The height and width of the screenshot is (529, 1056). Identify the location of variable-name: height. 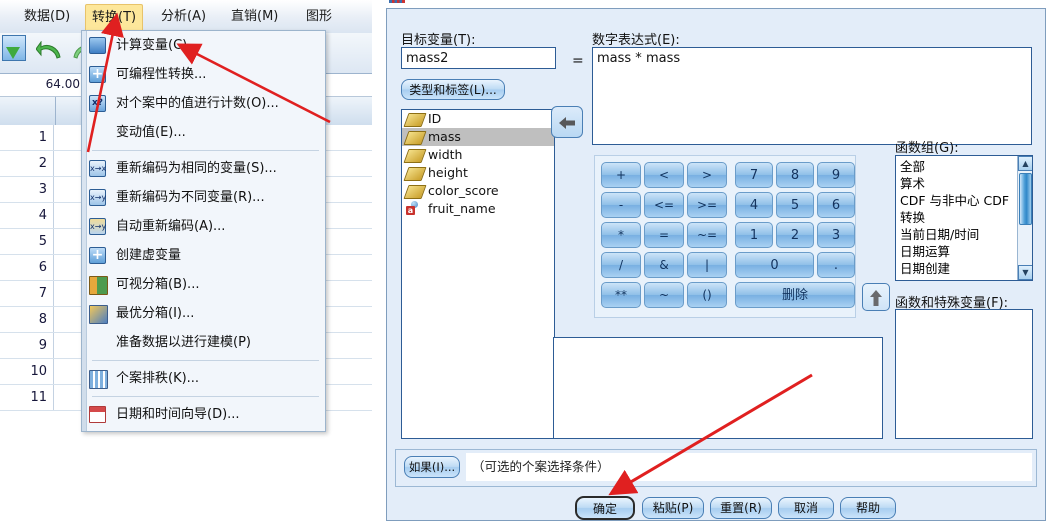
(448, 172).